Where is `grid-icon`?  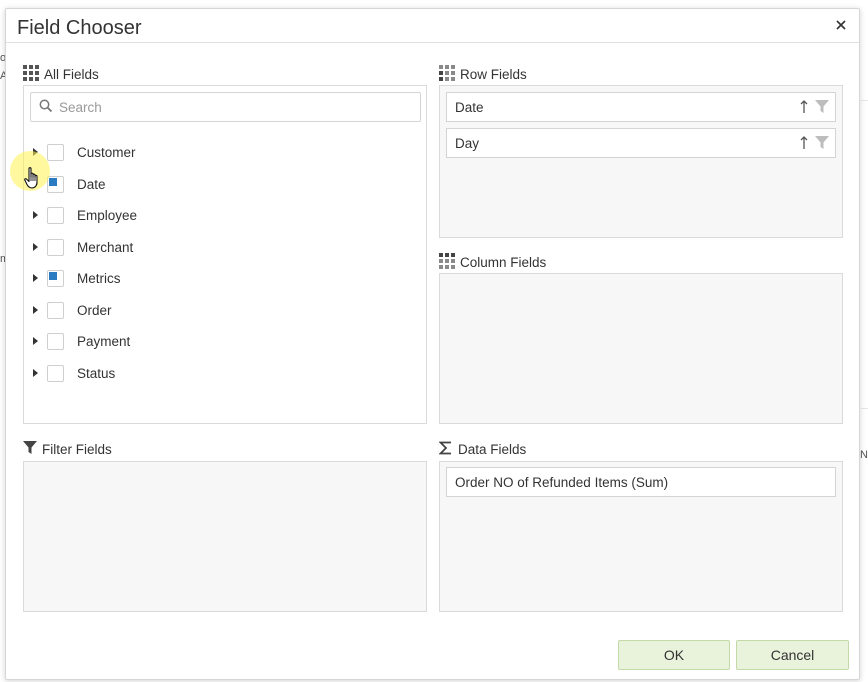 grid-icon is located at coordinates (33, 74).